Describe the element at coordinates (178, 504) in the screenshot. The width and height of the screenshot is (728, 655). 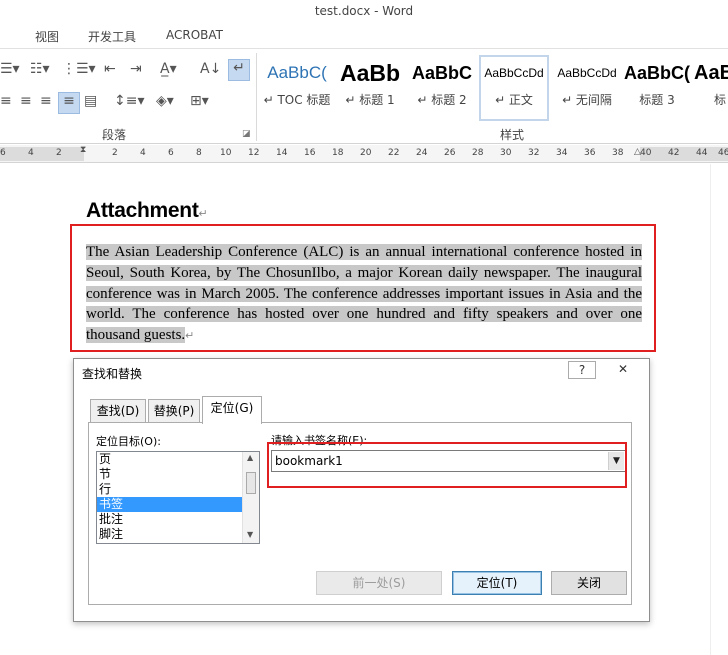
I see `list-item-selected: 书签` at that location.